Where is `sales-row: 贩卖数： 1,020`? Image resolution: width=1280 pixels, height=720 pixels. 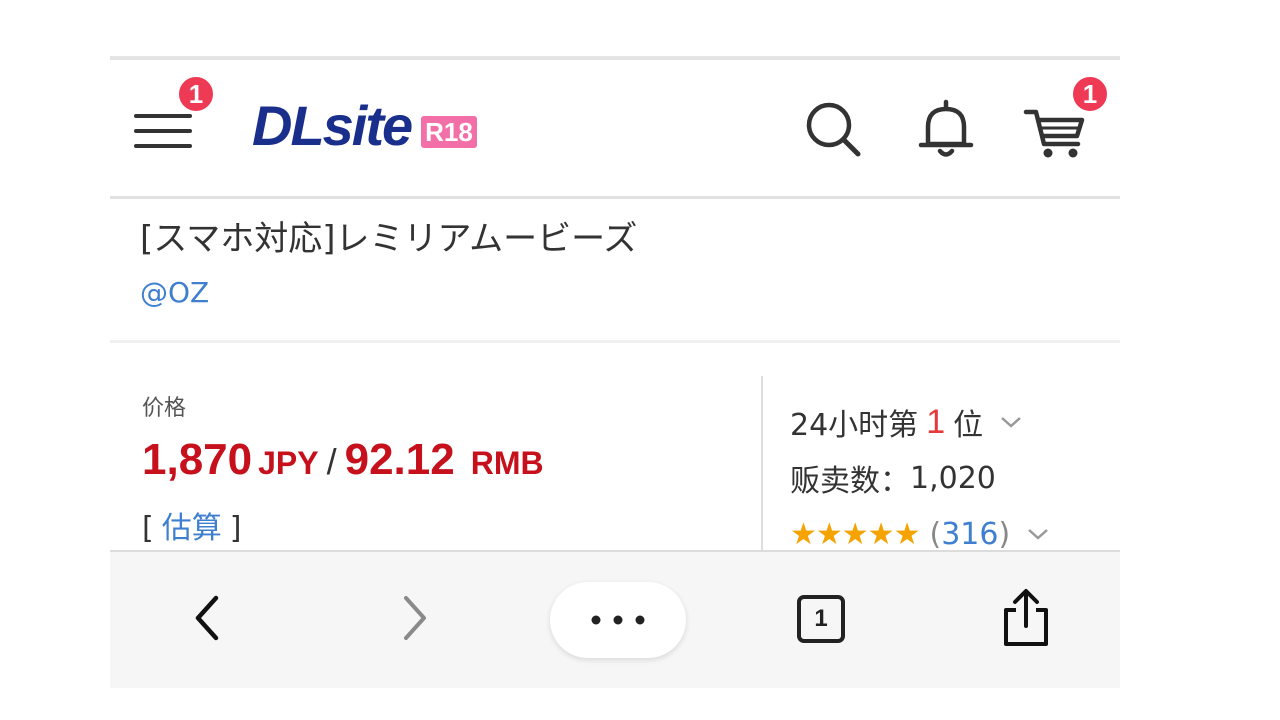 sales-row: 贩卖数： 1,020 is located at coordinates (950, 478).